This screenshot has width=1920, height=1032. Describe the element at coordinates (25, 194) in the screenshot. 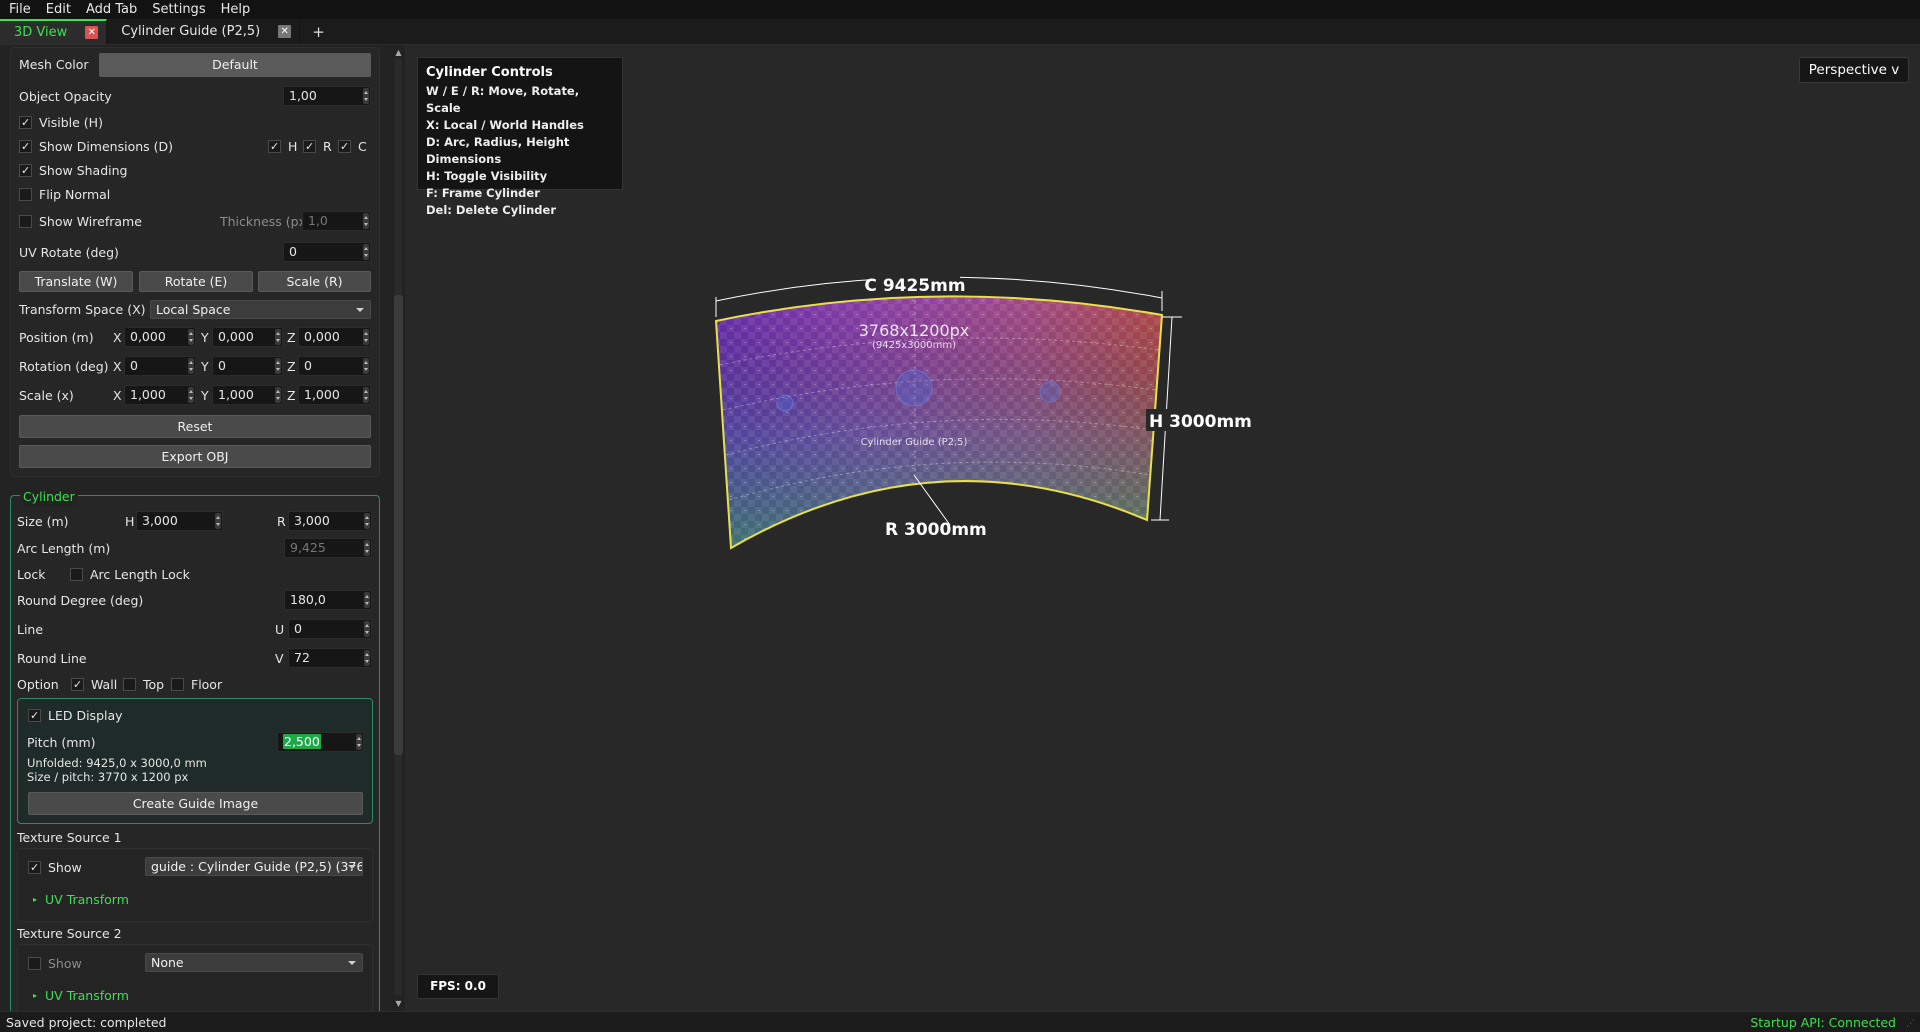

I see `flip-normal-checkbox` at that location.